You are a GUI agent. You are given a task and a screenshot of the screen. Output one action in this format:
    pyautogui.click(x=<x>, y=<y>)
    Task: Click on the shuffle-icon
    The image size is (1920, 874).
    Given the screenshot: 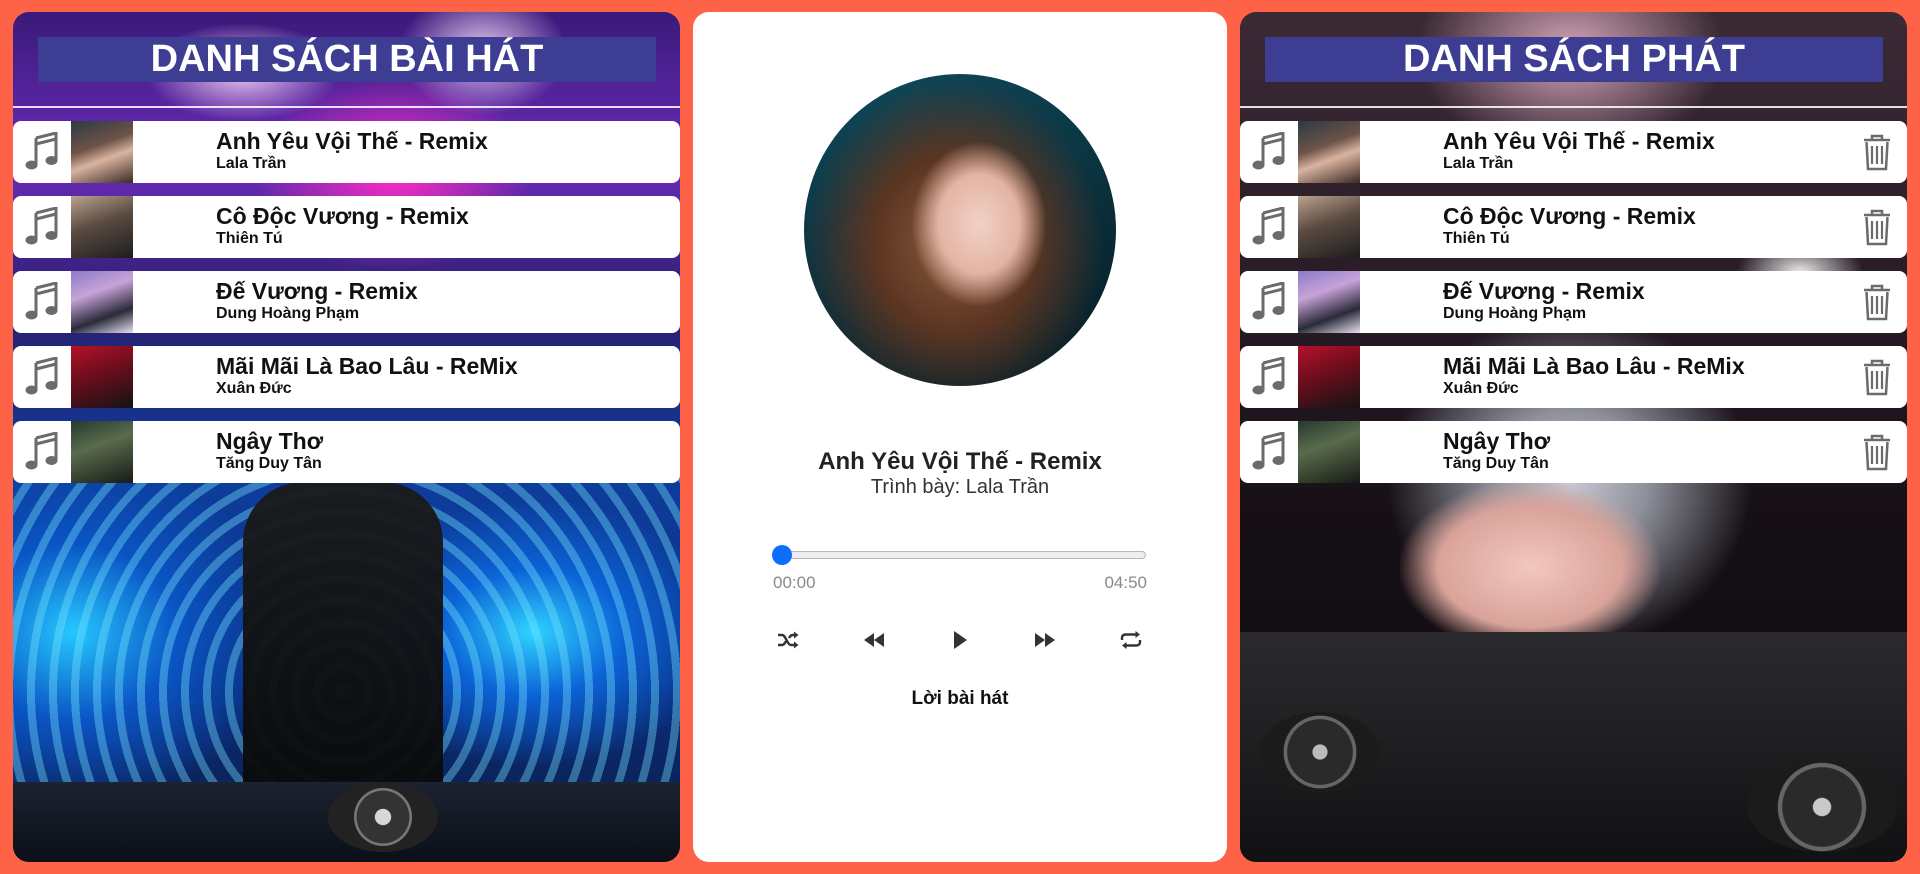 What is the action you would take?
    pyautogui.click(x=788, y=640)
    